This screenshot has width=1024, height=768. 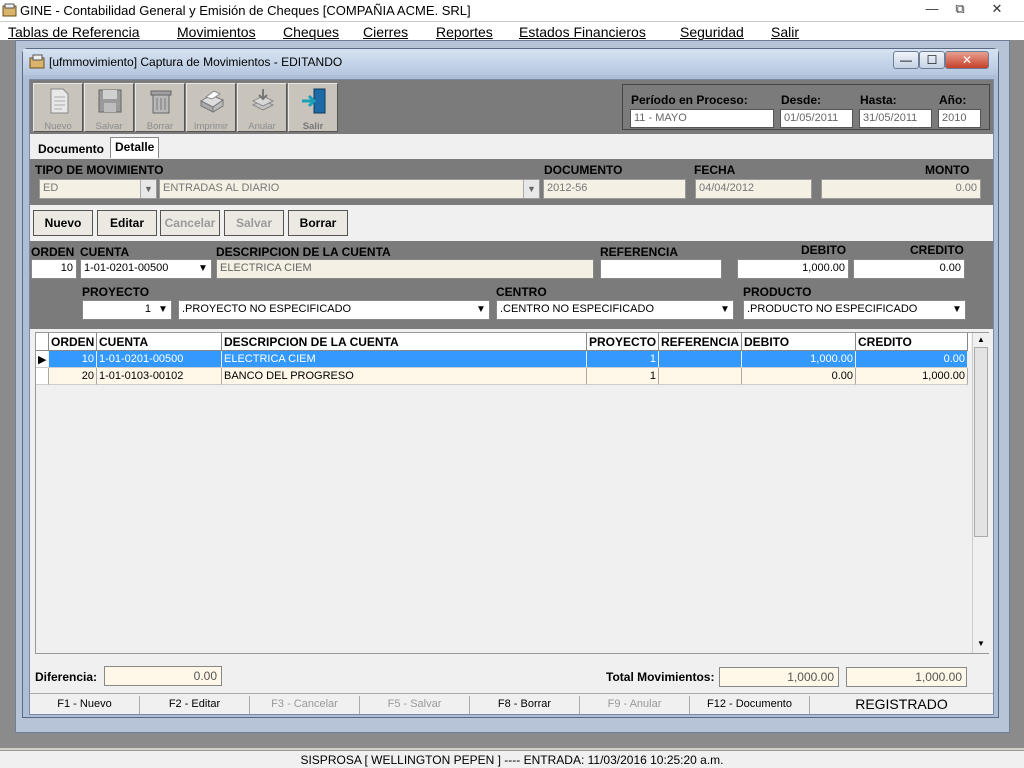 I want to click on producto-value: .PRODUCTO NO ESPECIFICADO, so click(x=832, y=309).